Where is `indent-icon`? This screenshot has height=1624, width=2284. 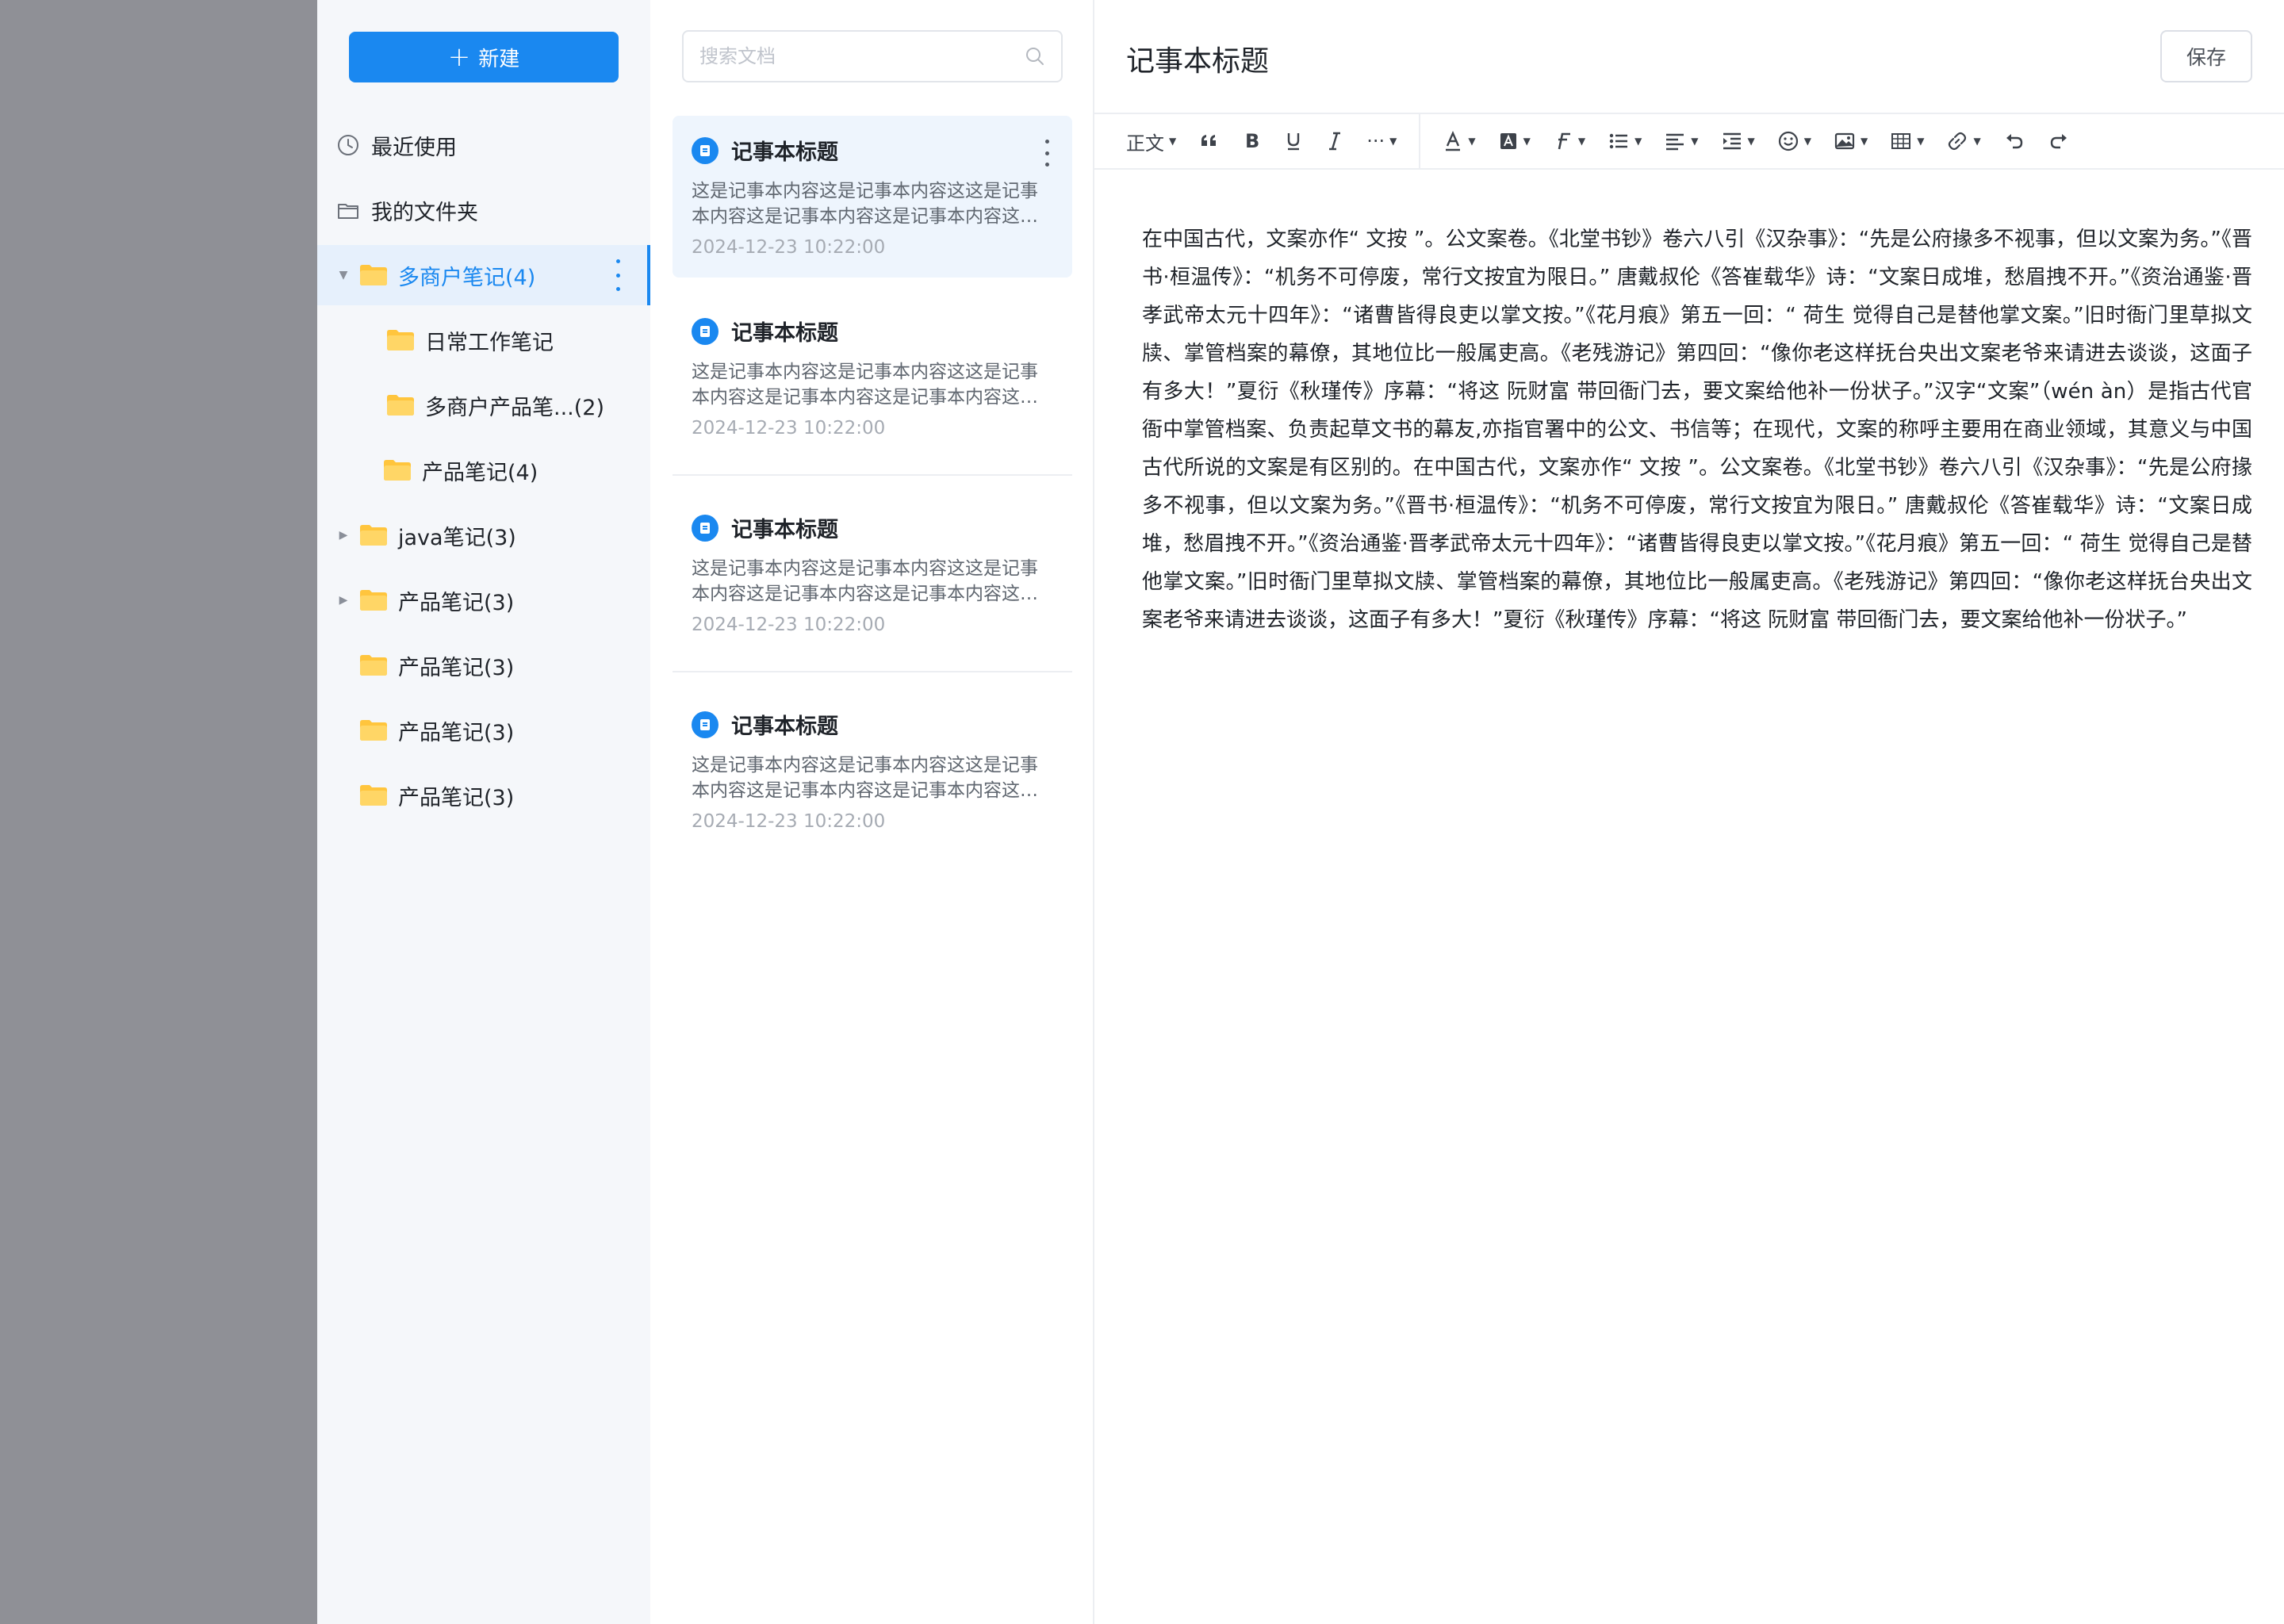 indent-icon is located at coordinates (1732, 141).